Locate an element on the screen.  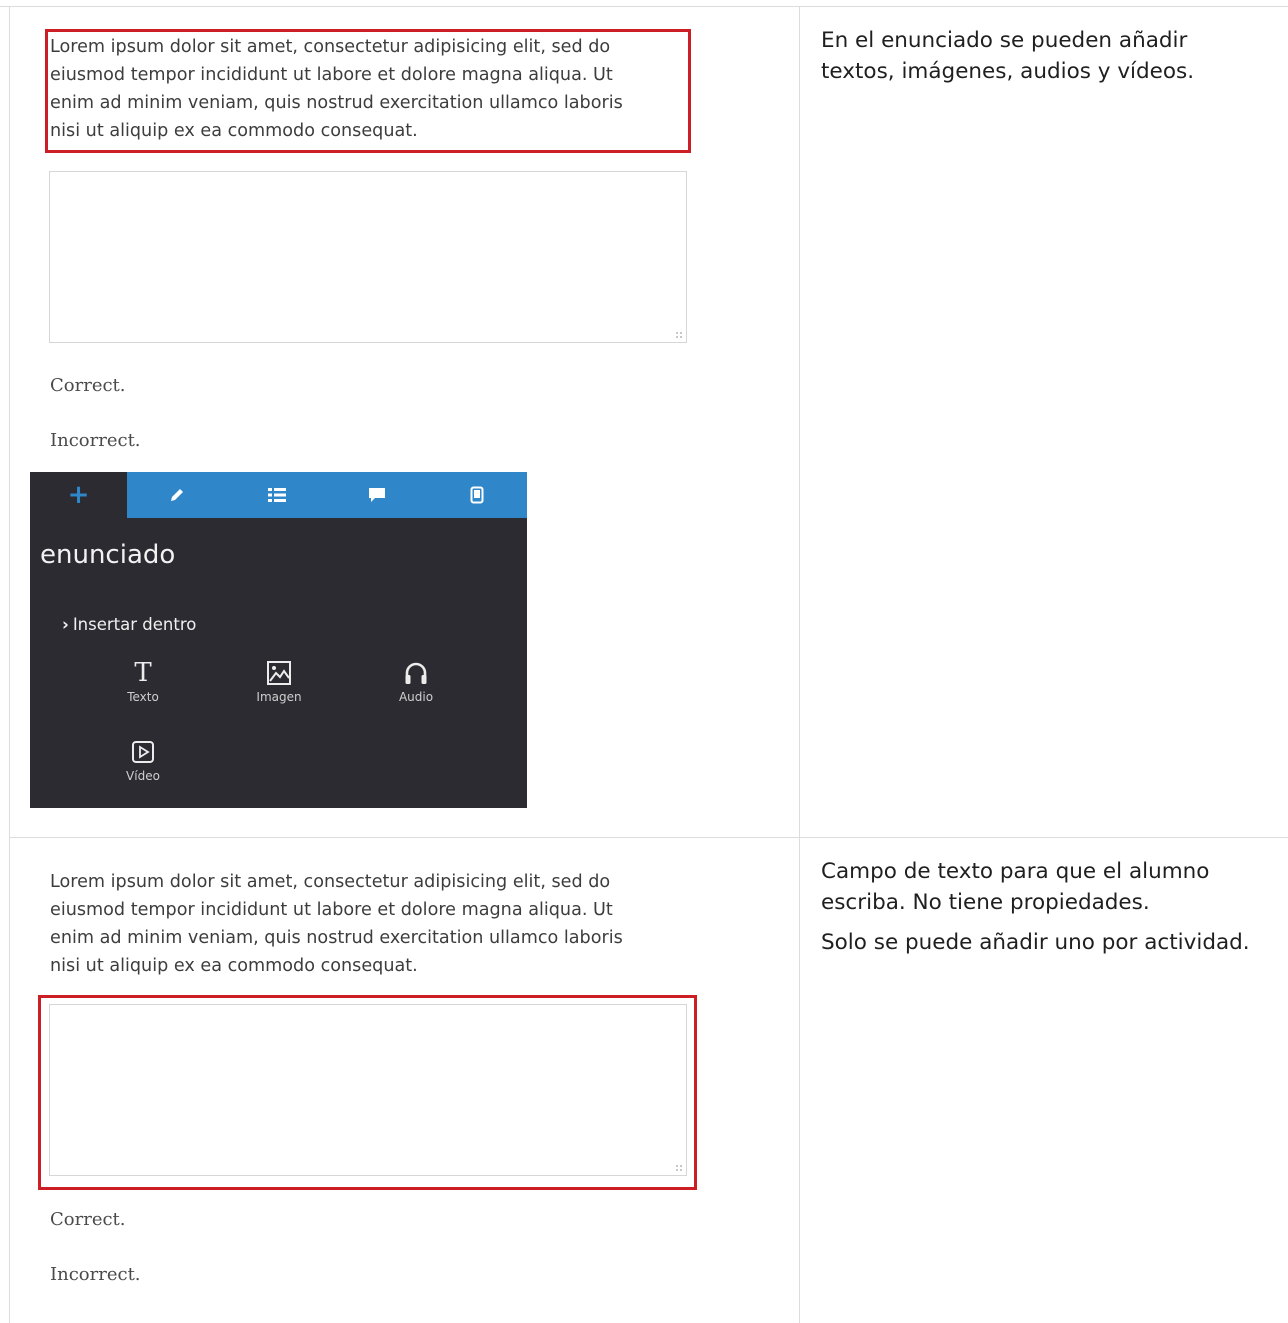
tool-image: Imagen is located at coordinates (279, 681).